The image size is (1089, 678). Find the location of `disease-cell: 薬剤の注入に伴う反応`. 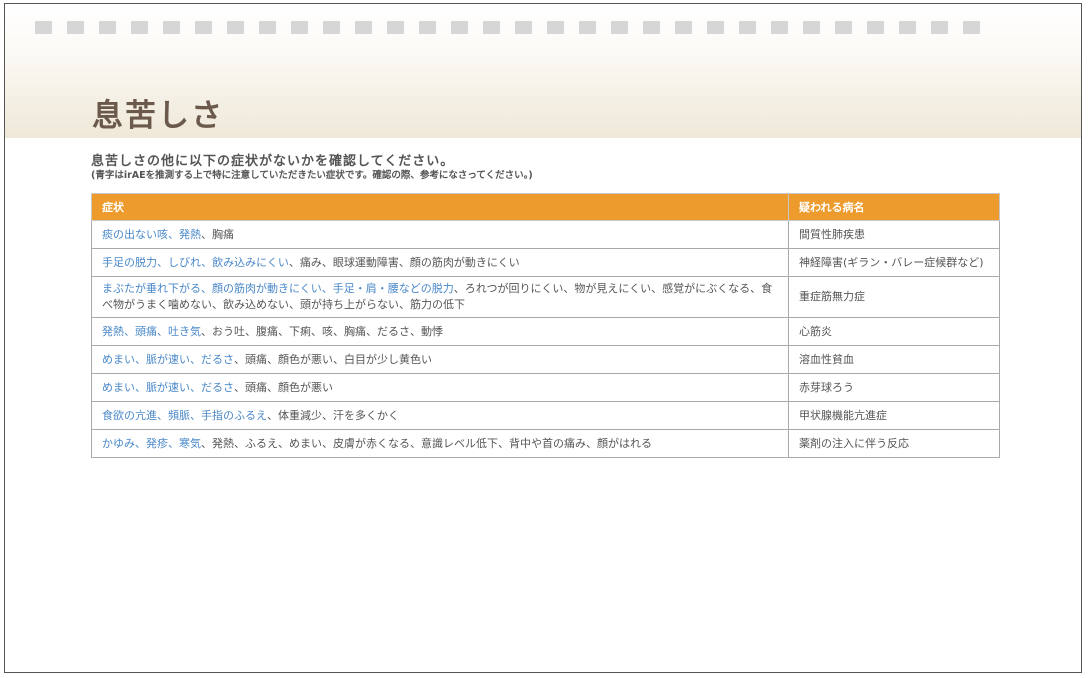

disease-cell: 薬剤の注入に伴う反応 is located at coordinates (894, 443).